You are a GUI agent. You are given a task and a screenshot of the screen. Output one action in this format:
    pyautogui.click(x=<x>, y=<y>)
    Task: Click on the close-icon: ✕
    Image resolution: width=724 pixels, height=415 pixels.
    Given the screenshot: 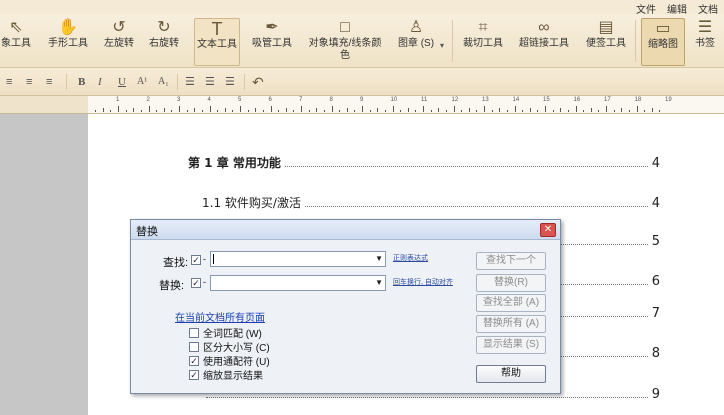 What is the action you would take?
    pyautogui.click(x=548, y=230)
    